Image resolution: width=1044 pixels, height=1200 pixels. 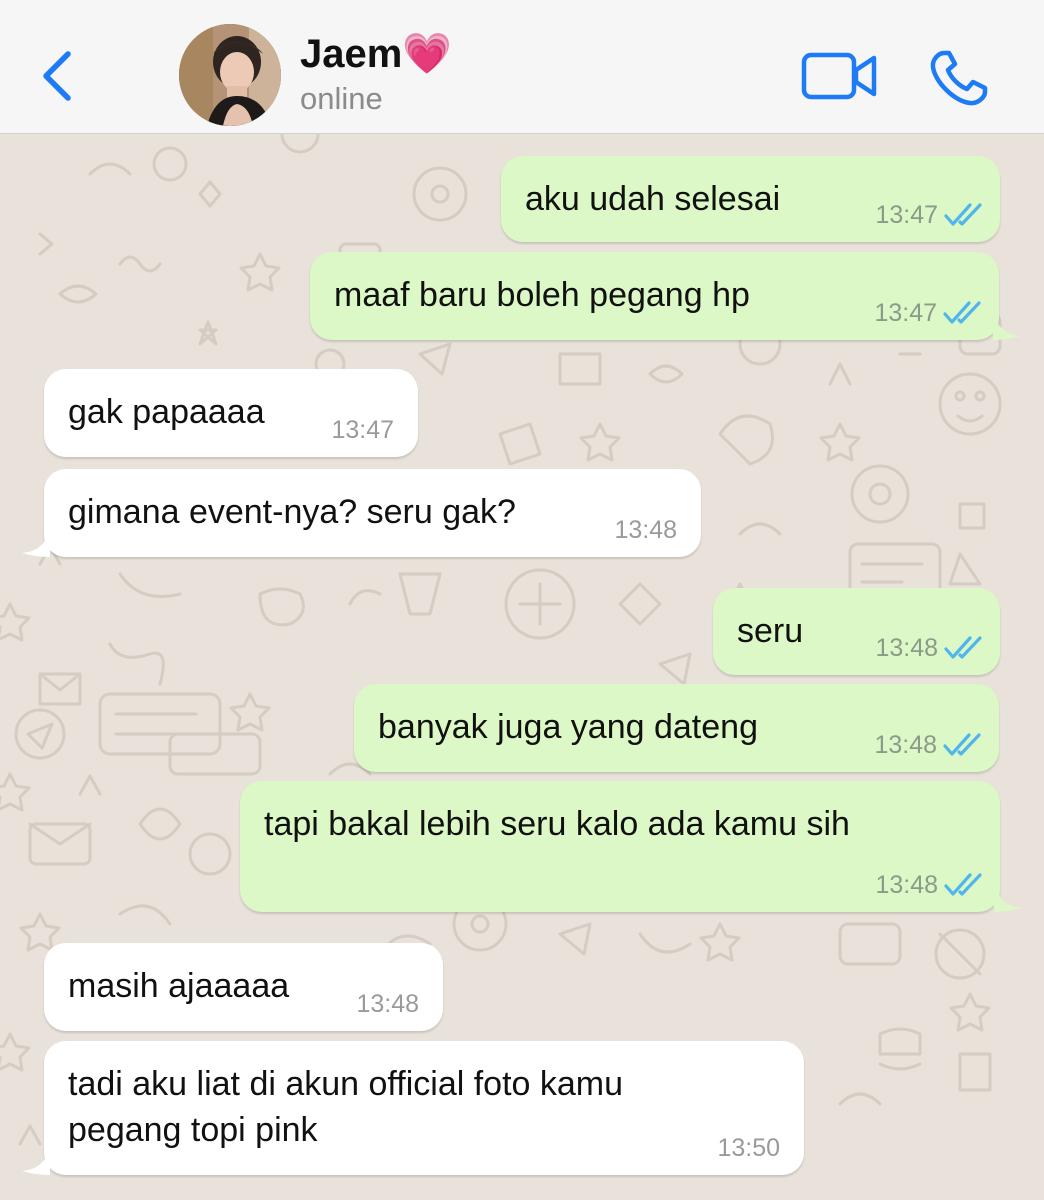 What do you see at coordinates (166, 412) in the screenshot?
I see `message-text: gak papaaaa` at bounding box center [166, 412].